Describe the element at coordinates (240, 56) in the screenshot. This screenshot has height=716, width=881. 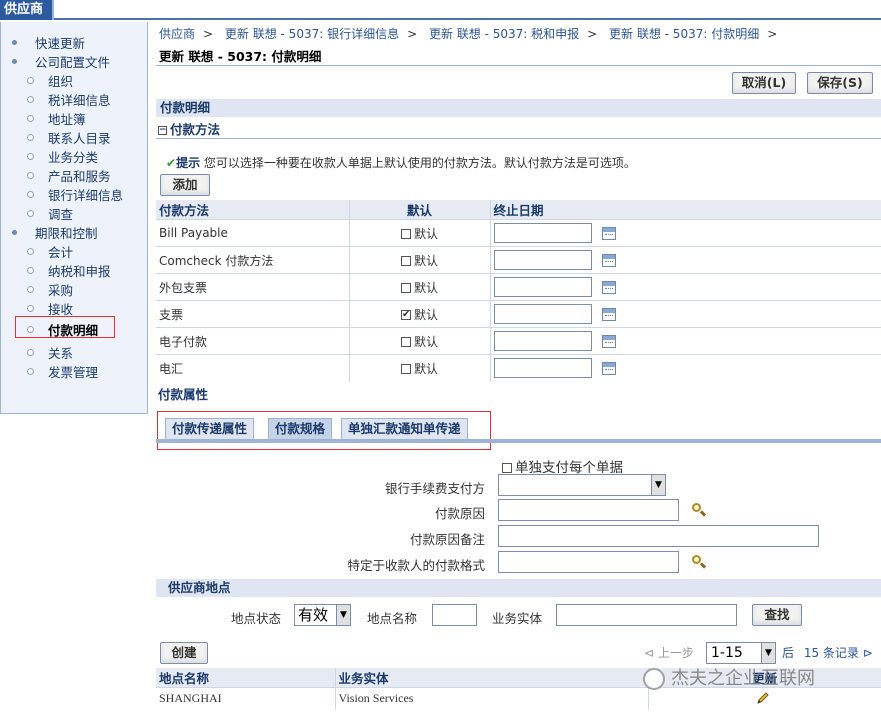
I see `page-title: 更新 联想 - 5037: 付款明细` at that location.